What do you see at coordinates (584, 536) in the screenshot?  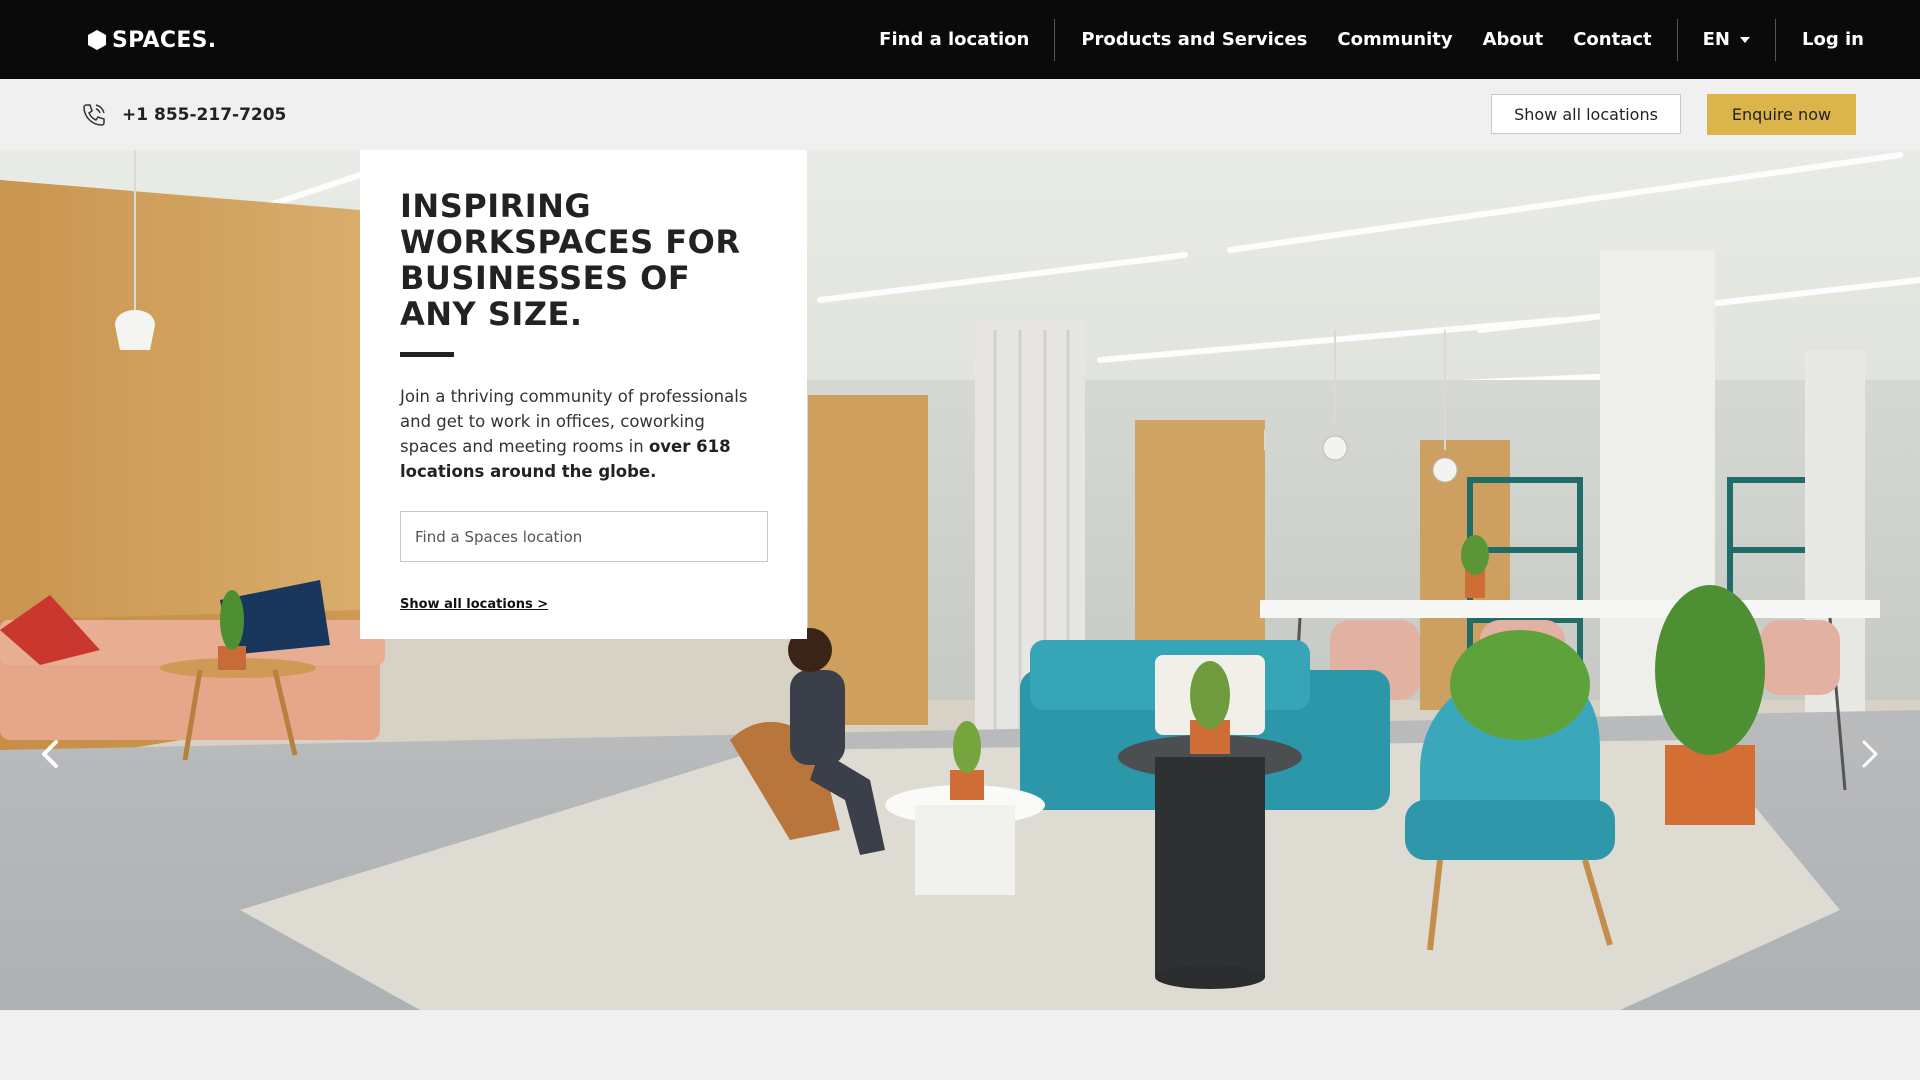 I see `location-search-input` at bounding box center [584, 536].